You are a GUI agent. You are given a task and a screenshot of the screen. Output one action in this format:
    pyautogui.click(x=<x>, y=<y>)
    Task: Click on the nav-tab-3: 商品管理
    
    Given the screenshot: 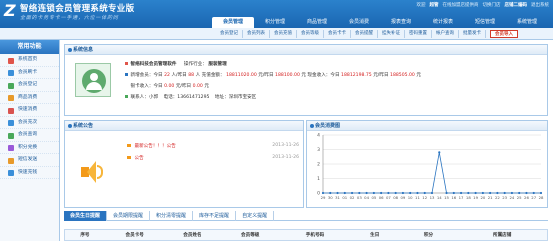 What is the action you would take?
    pyautogui.click(x=317, y=22)
    